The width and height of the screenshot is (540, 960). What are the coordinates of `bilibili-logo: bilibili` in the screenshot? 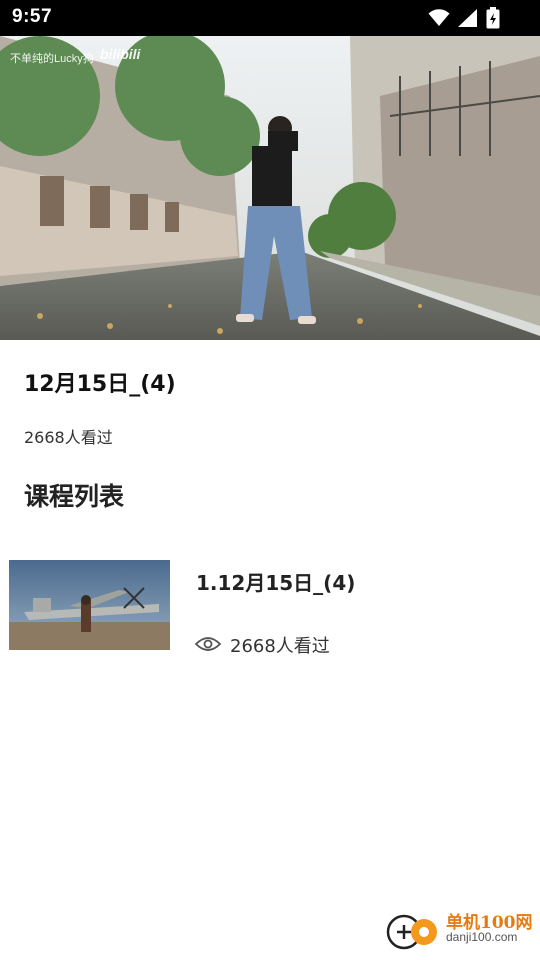 It's located at (120, 54).